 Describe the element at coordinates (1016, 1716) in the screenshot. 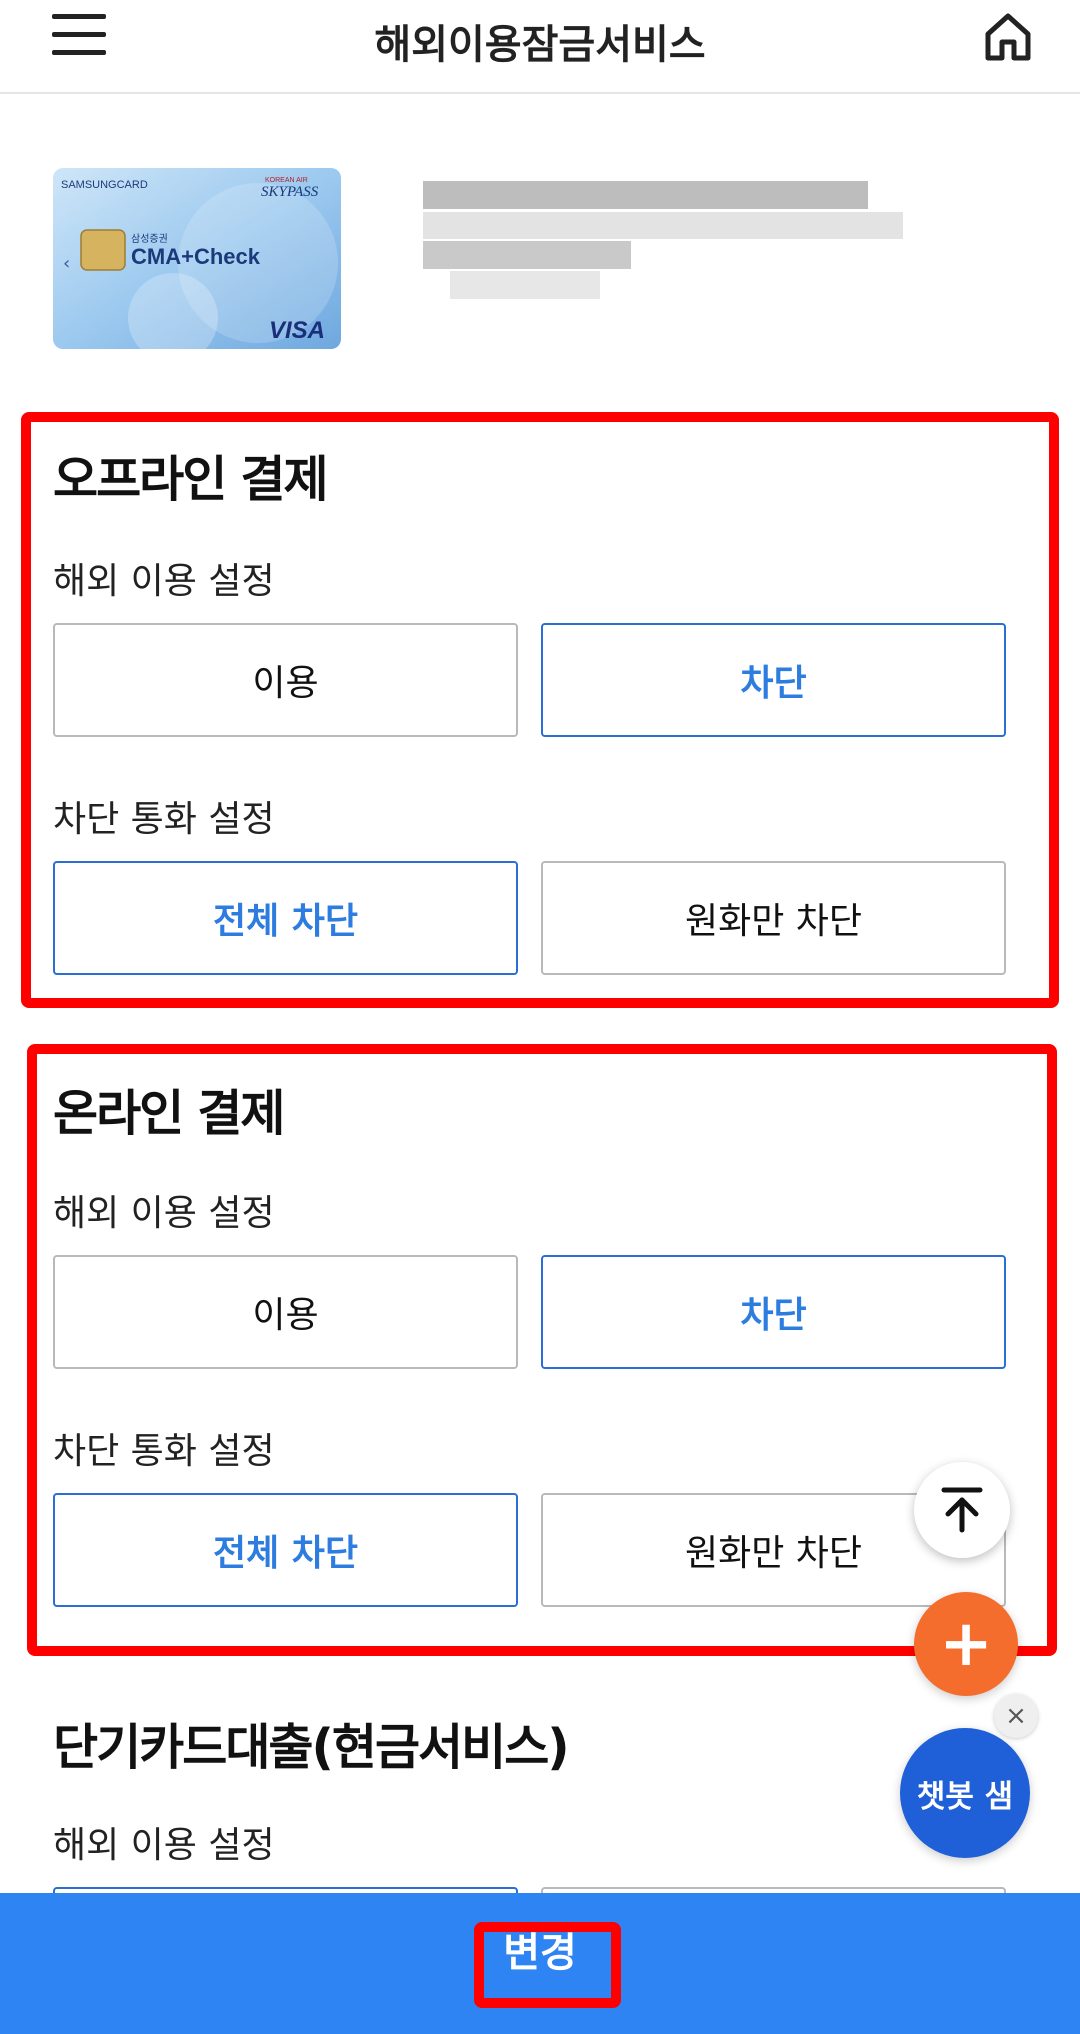

I see `close-icon: ×` at that location.